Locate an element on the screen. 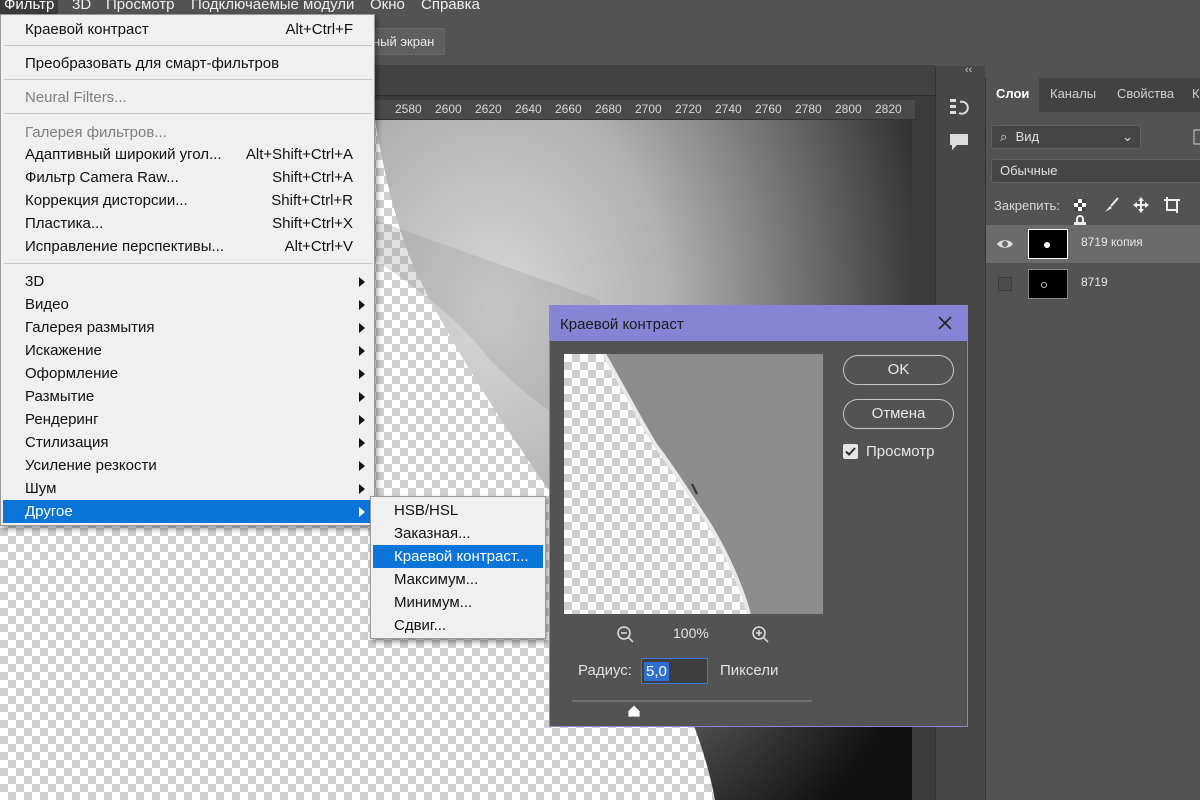 This screenshot has width=1200, height=800. menu-item-blur: Размытие is located at coordinates (188, 396).